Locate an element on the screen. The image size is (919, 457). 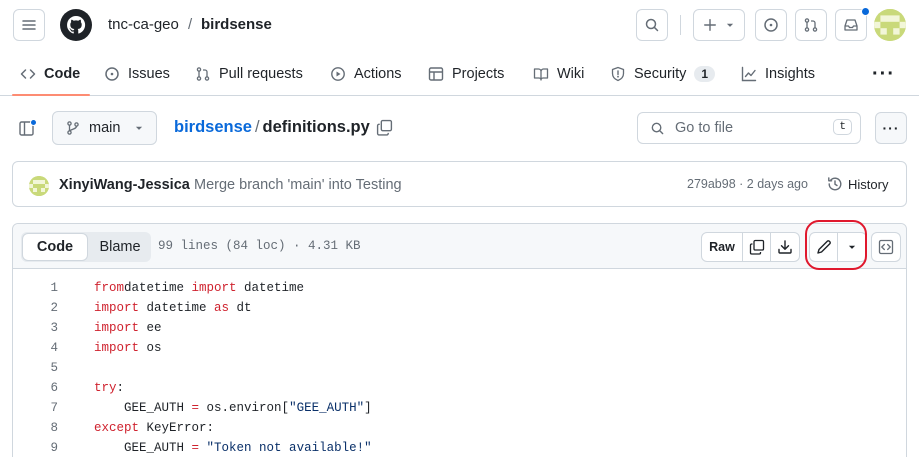
tab-wiki: Wiki is located at coordinates (558, 74).